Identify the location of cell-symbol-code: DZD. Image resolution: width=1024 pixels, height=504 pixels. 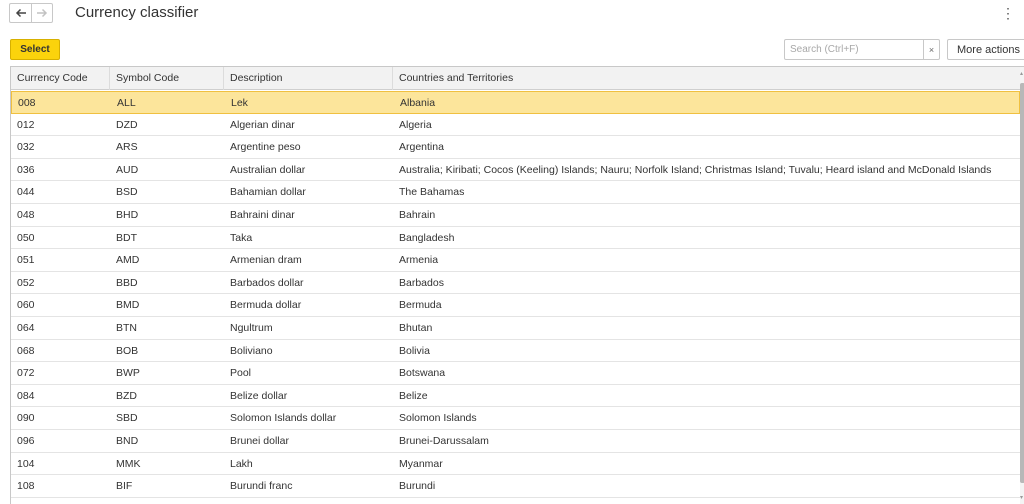
(127, 124).